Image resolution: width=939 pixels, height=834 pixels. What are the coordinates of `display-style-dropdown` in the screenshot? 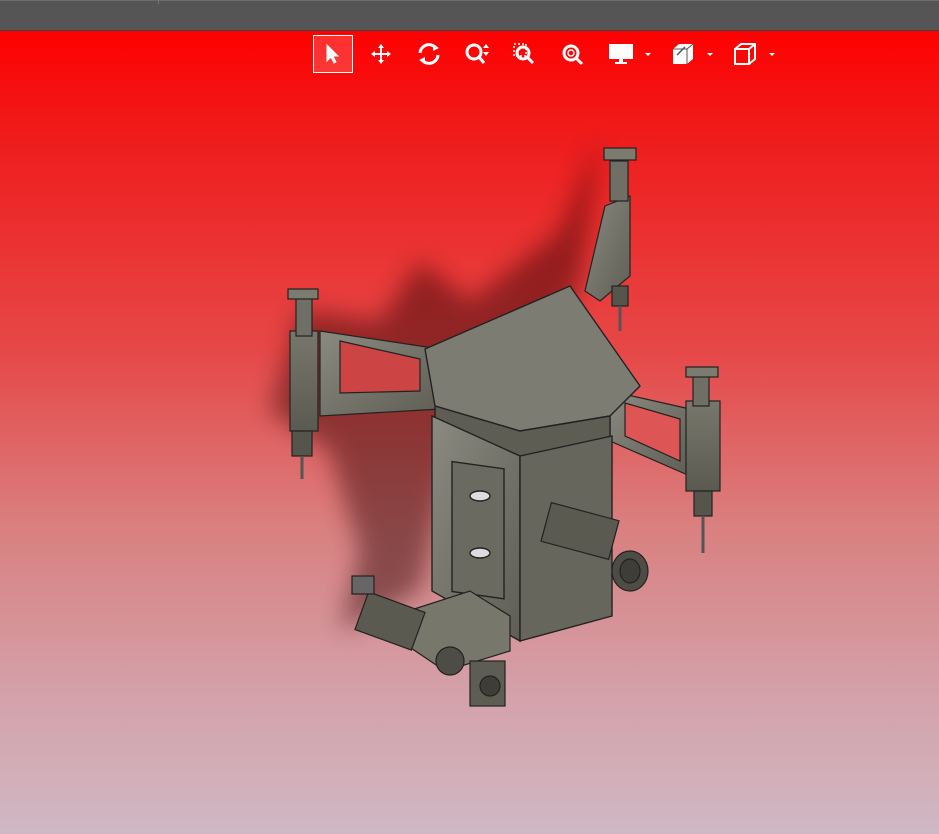 It's located at (627, 54).